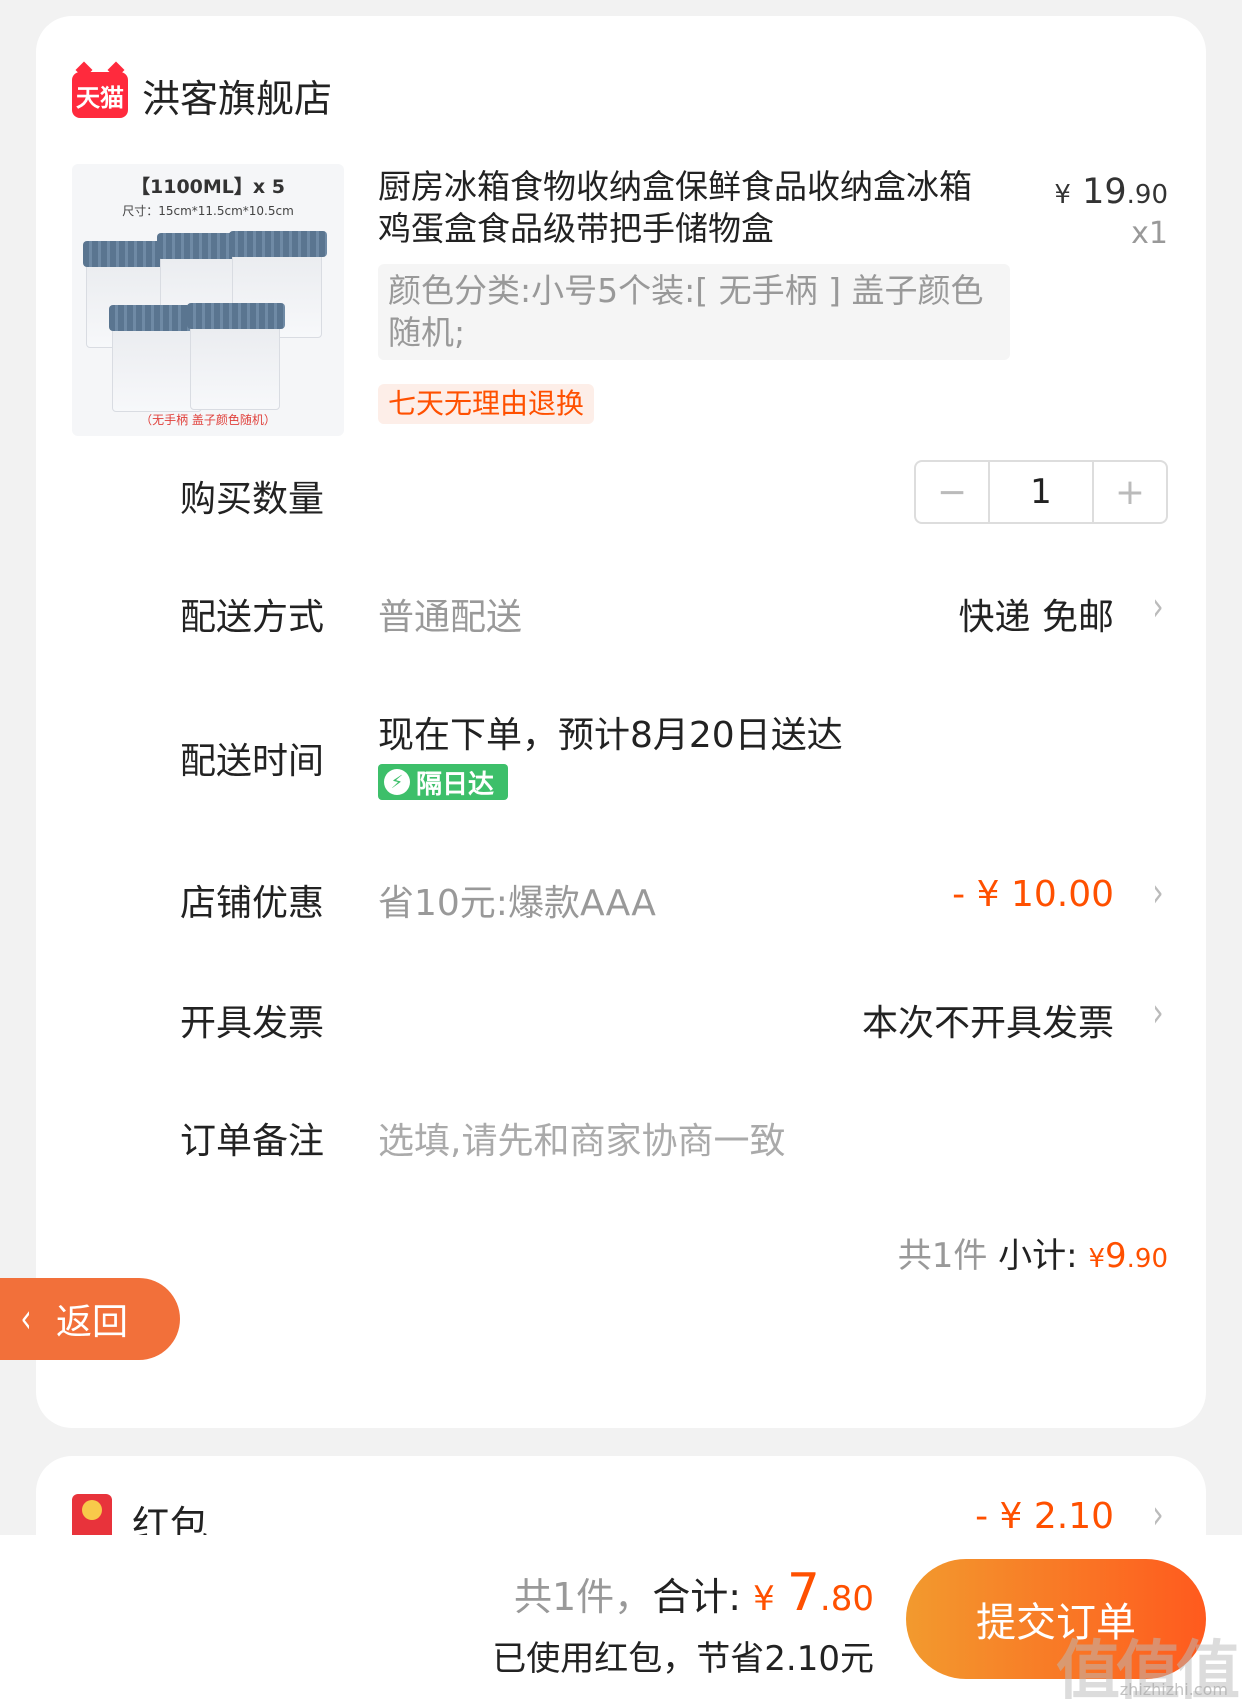 Image resolution: width=1242 pixels, height=1699 pixels. Describe the element at coordinates (252, 1023) in the screenshot. I see `invoice-label: 开具发票` at that location.